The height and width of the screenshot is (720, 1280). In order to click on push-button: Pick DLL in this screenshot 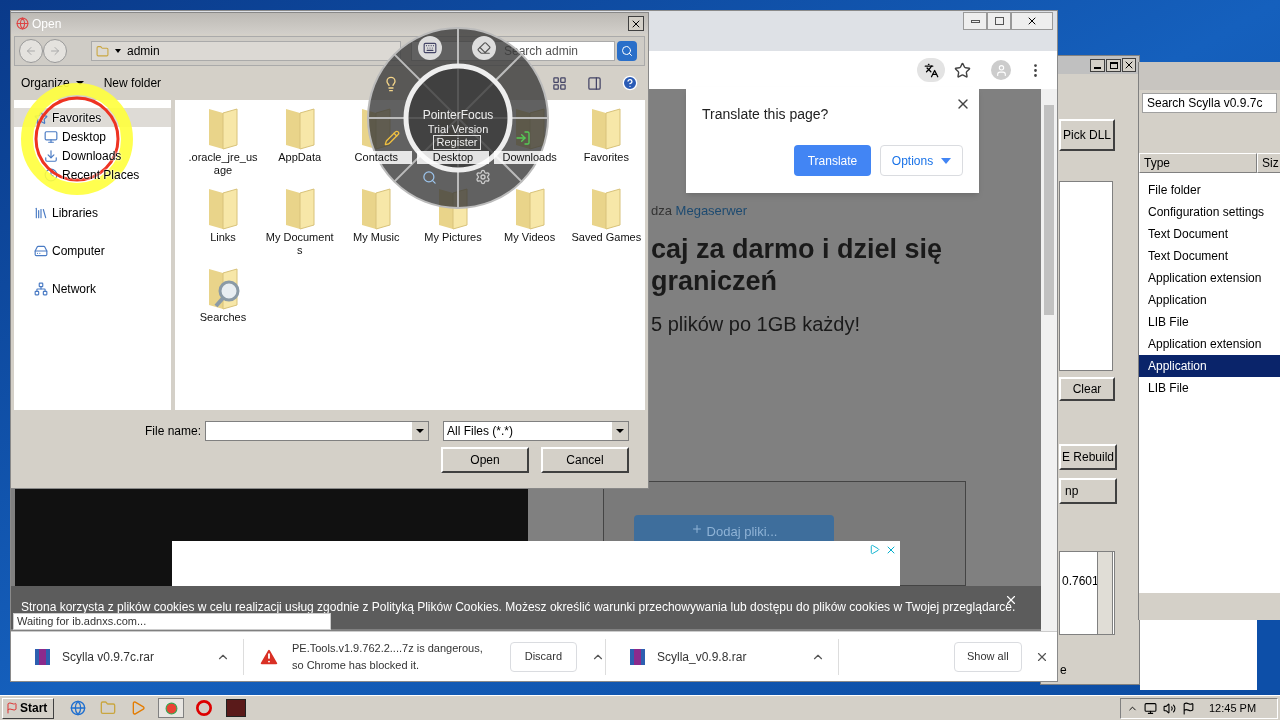, I will do `click(1087, 135)`.